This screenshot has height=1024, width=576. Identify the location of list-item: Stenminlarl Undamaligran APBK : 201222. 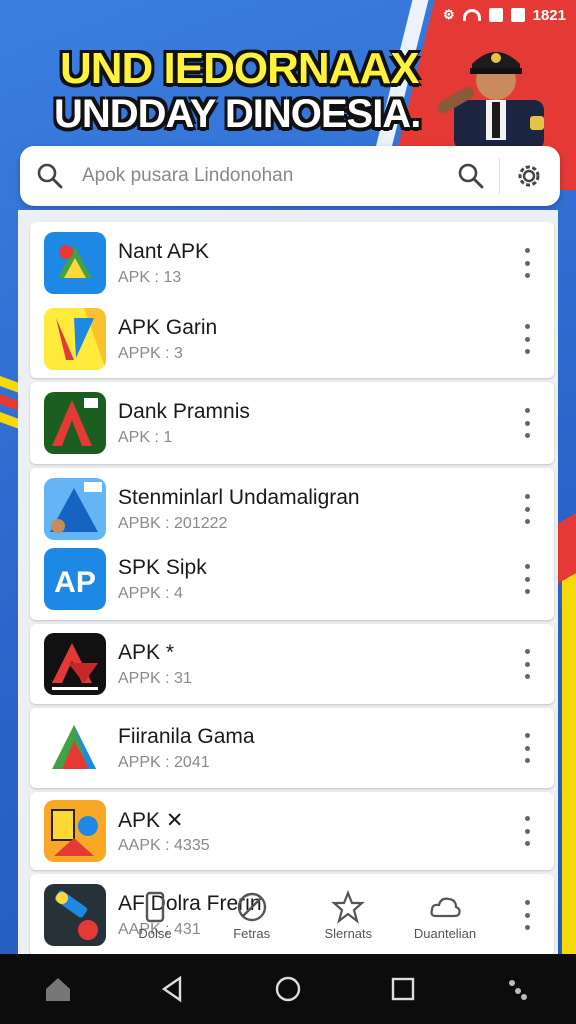
(292, 509).